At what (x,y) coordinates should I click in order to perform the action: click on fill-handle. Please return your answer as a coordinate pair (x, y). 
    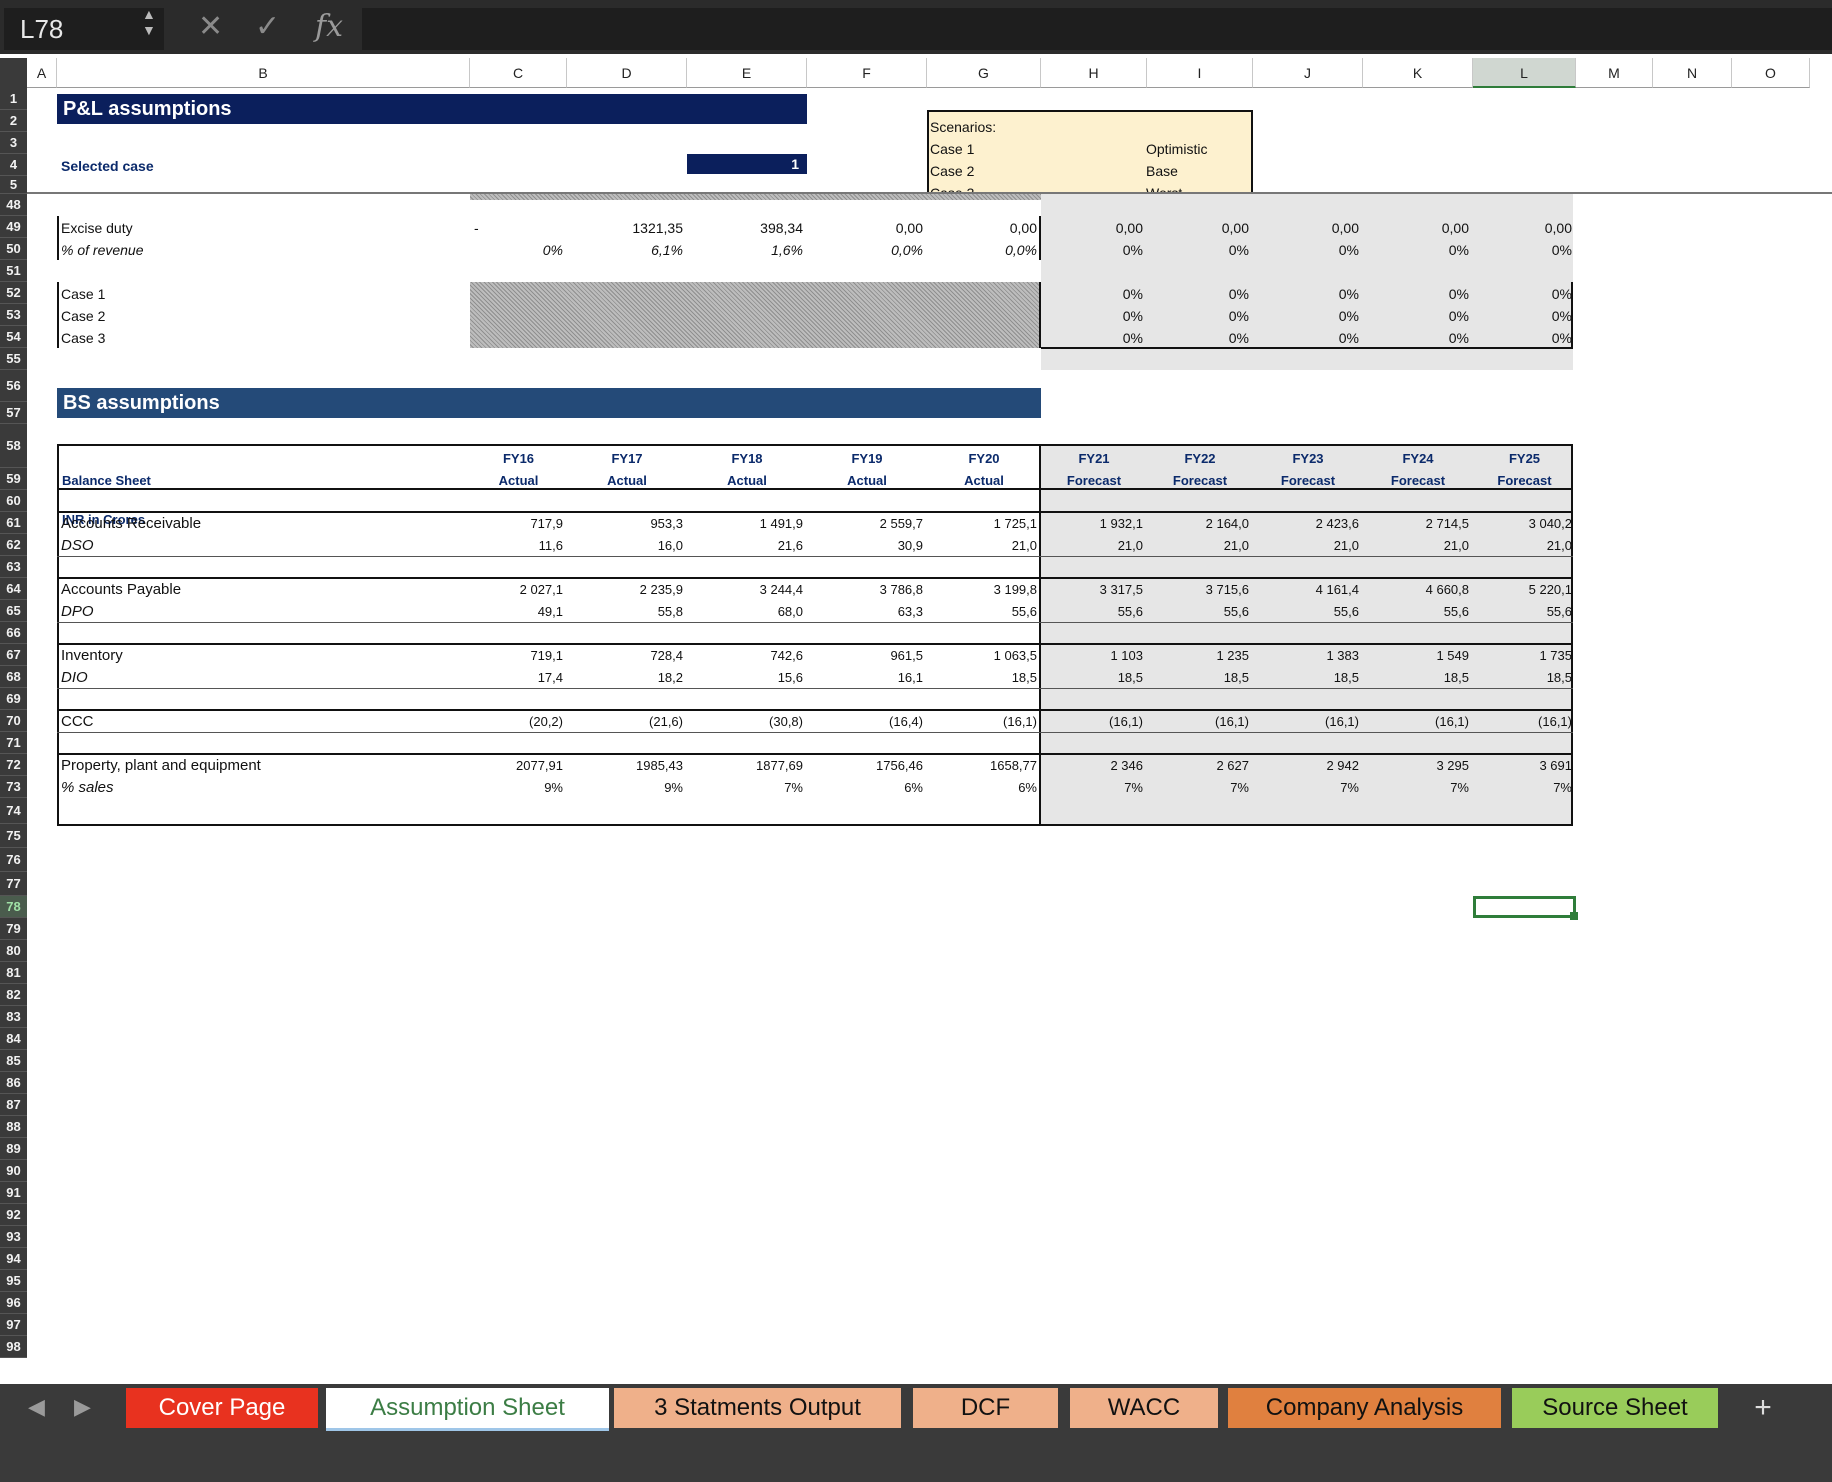
    Looking at the image, I should click on (1574, 916).